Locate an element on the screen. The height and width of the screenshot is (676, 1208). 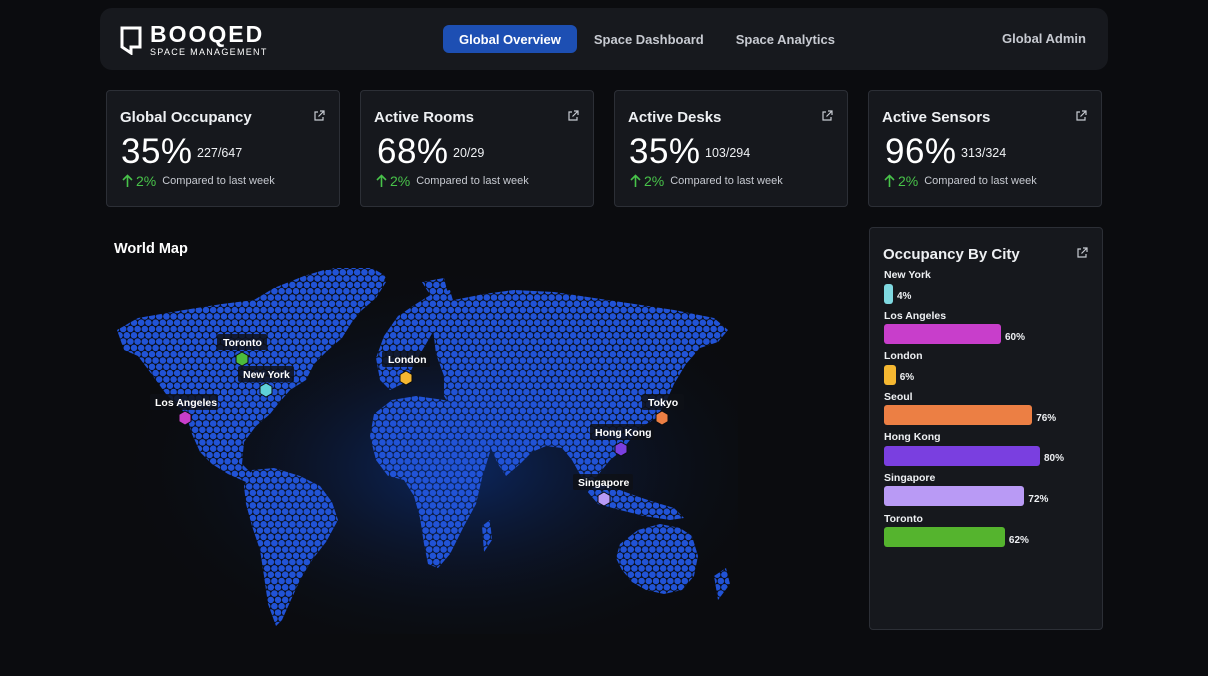
card-trend: 2% Compared to last week is located at coordinates (960, 181).